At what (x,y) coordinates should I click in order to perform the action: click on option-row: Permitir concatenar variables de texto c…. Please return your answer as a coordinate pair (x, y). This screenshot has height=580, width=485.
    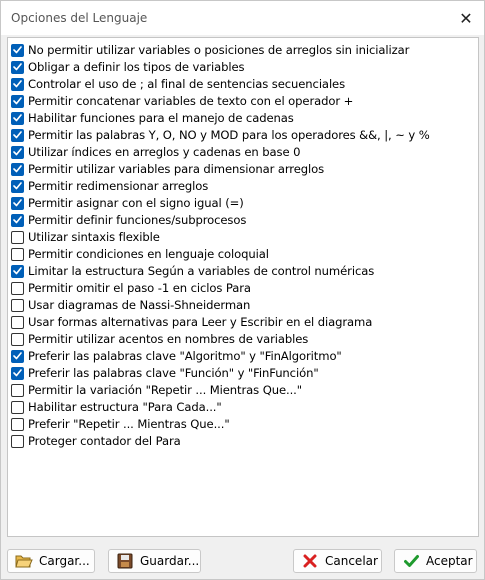
    Looking at the image, I should click on (182, 101).